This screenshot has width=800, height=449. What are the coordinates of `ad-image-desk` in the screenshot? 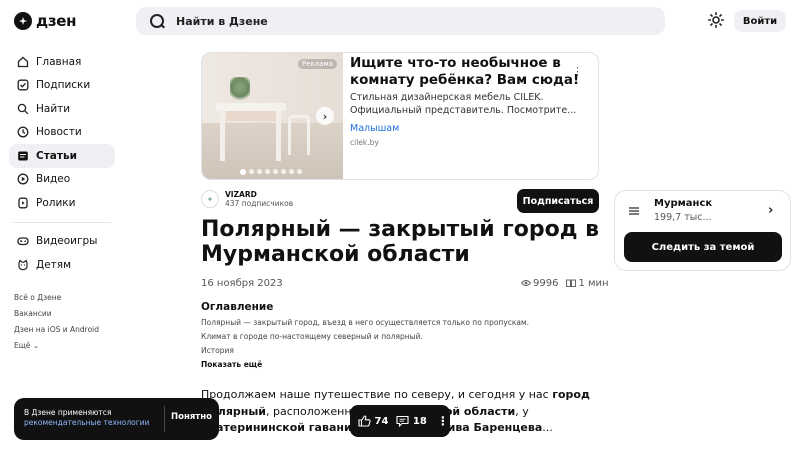 It's located at (251, 107).